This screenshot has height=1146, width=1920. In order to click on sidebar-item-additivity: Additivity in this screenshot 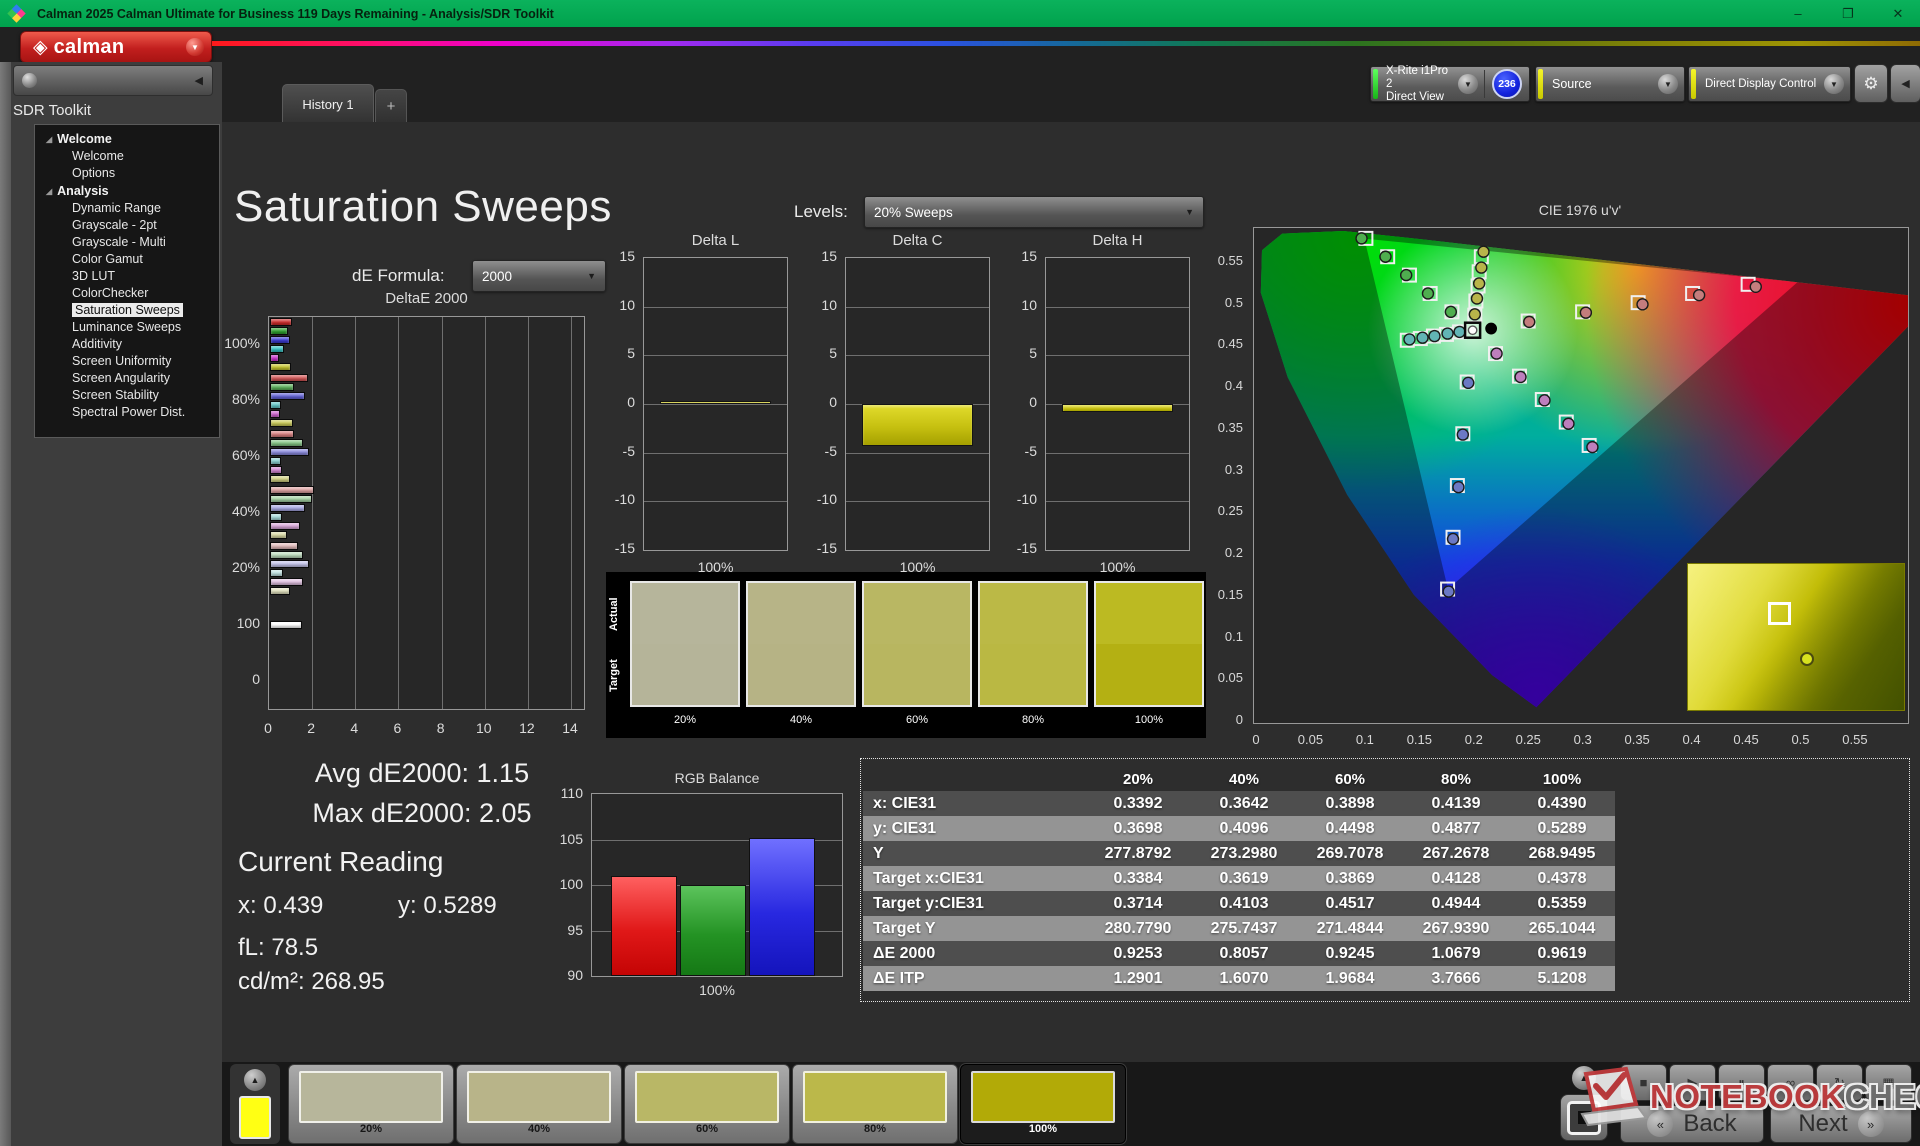, I will do `click(127, 344)`.